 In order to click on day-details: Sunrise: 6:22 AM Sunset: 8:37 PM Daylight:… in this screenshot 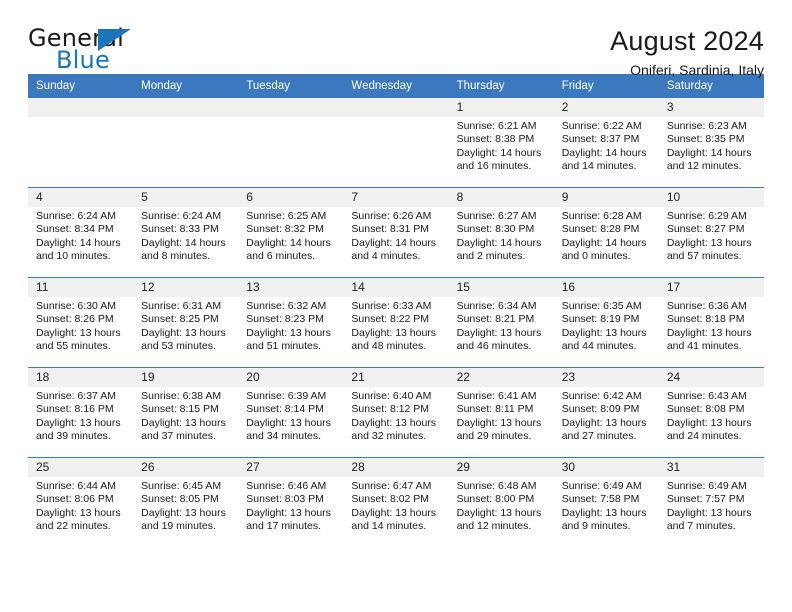, I will do `click(606, 145)`.